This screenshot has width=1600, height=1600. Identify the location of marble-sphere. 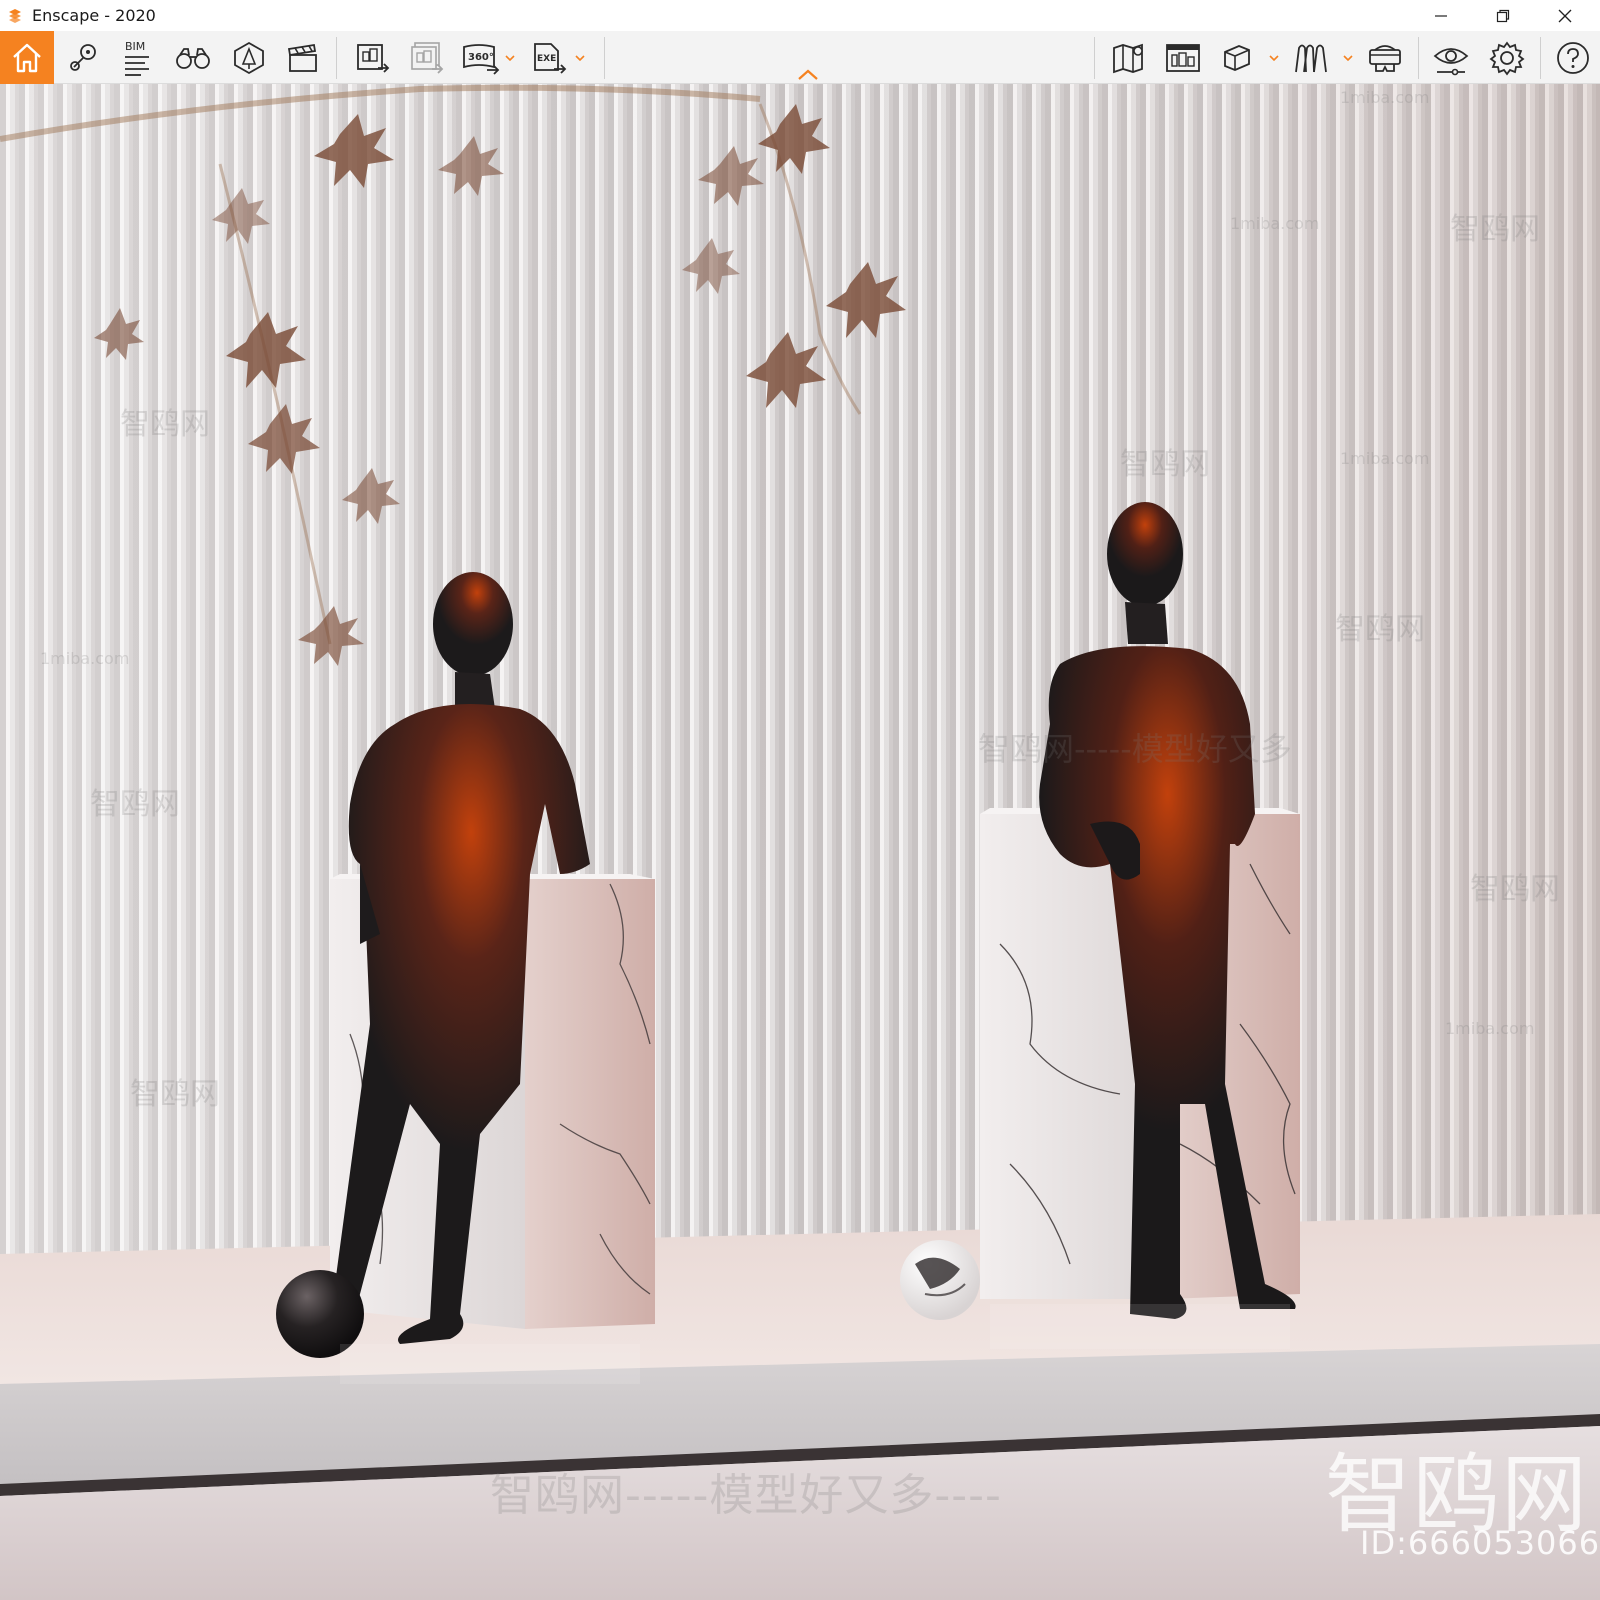
(940, 1280).